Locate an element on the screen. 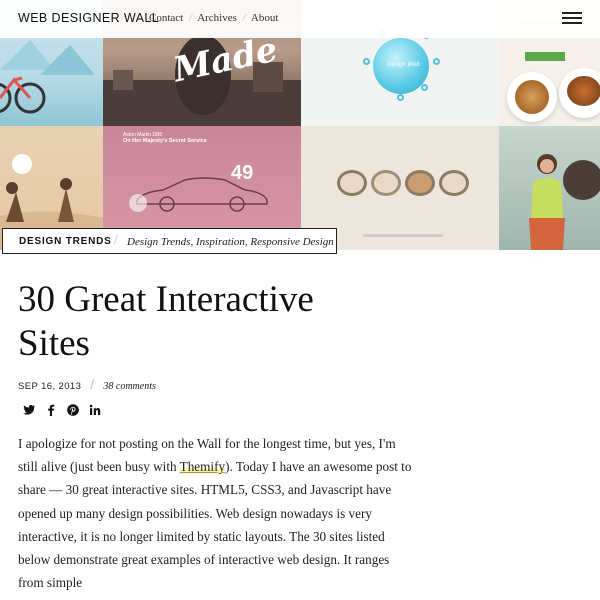 The height and width of the screenshot is (600, 600). linkedin-icon is located at coordinates (95, 410).